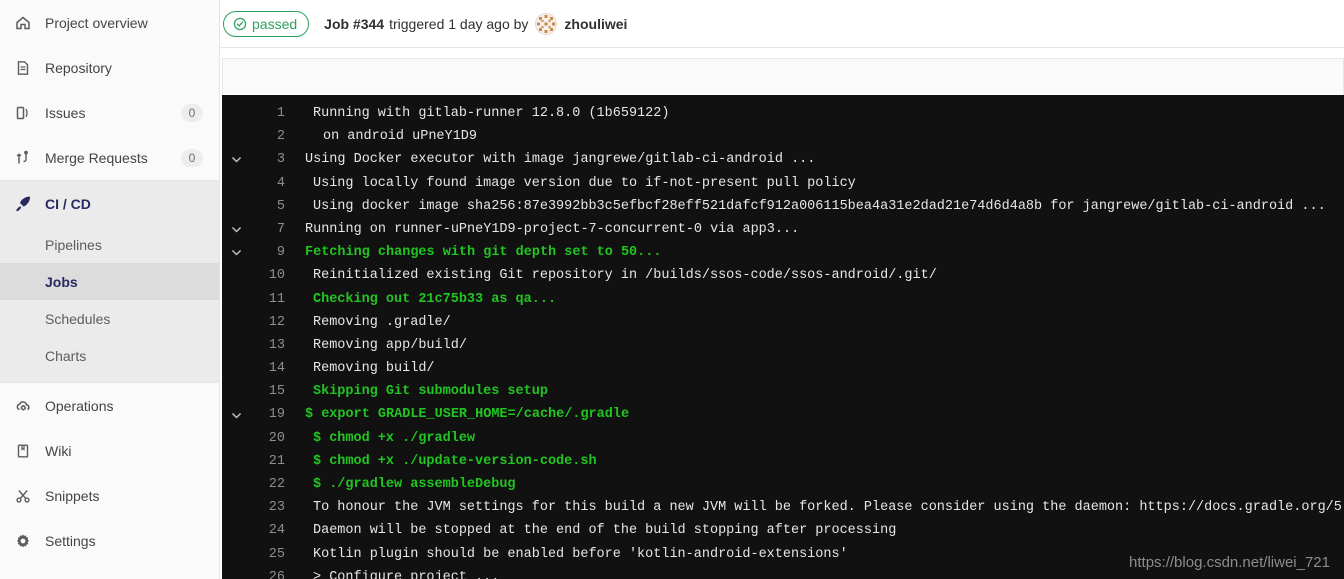 This screenshot has width=1344, height=579. Describe the element at coordinates (272, 229) in the screenshot. I see `log-line-number: 7` at that location.